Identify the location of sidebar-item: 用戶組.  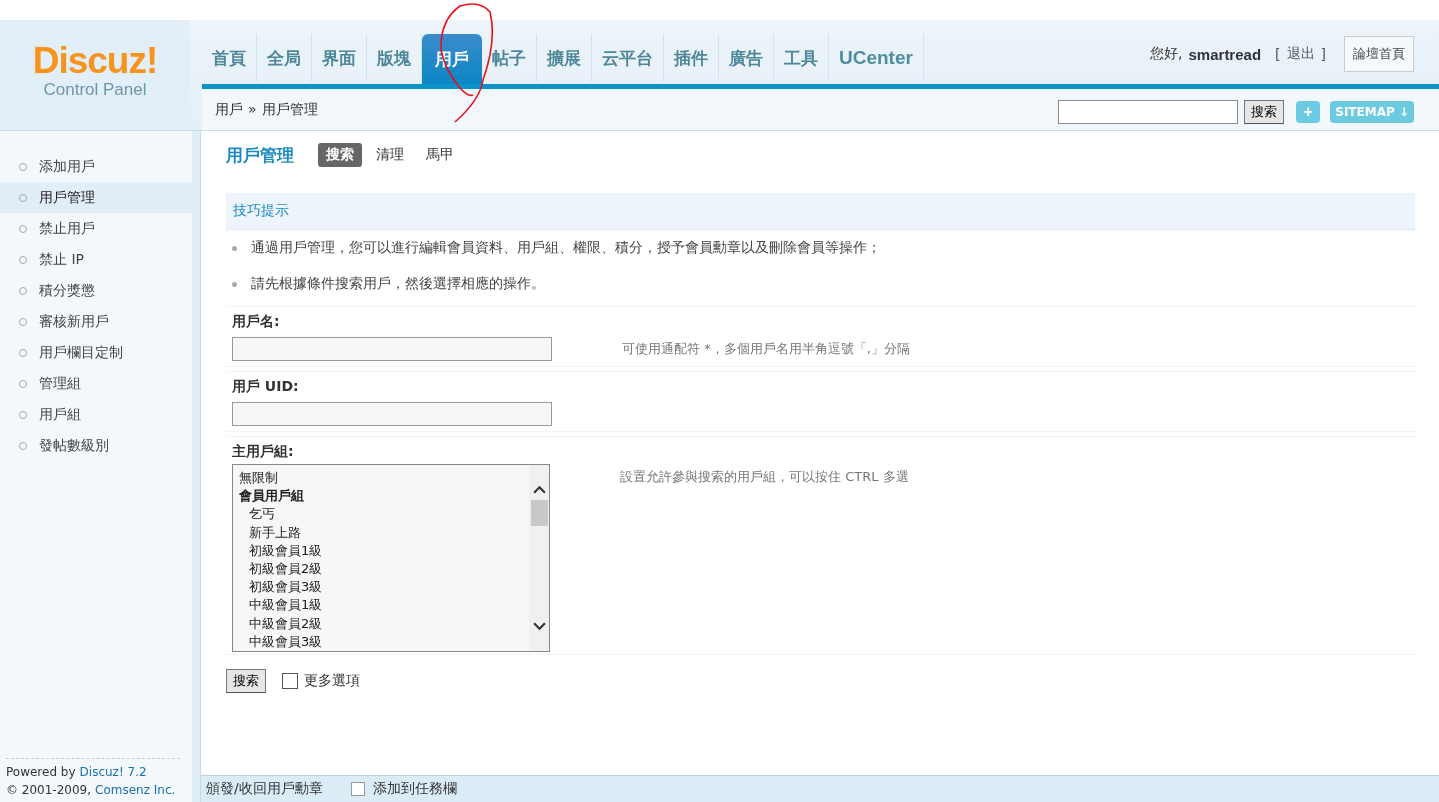
(96, 414).